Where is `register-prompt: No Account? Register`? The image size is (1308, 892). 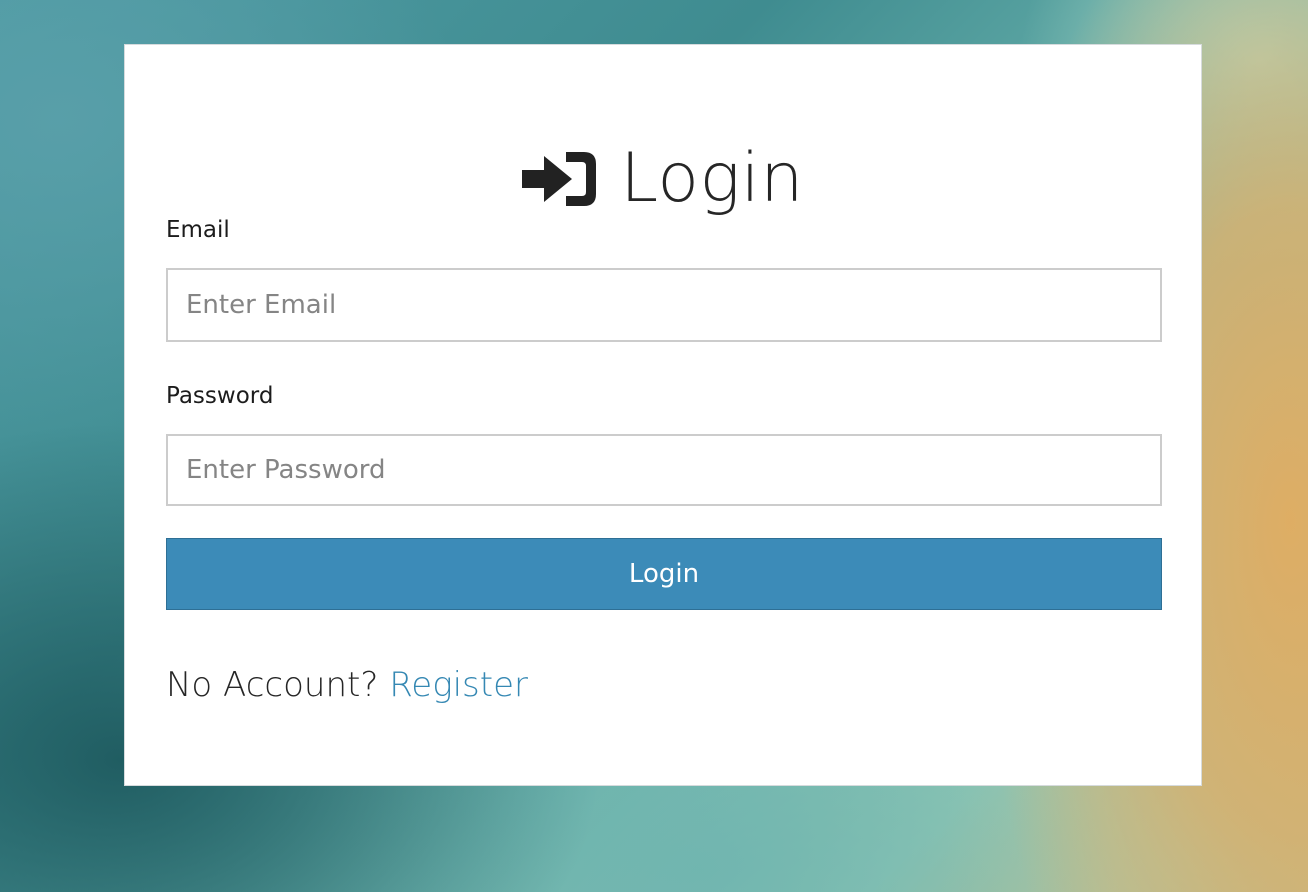 register-prompt: No Account? Register is located at coordinates (347, 685).